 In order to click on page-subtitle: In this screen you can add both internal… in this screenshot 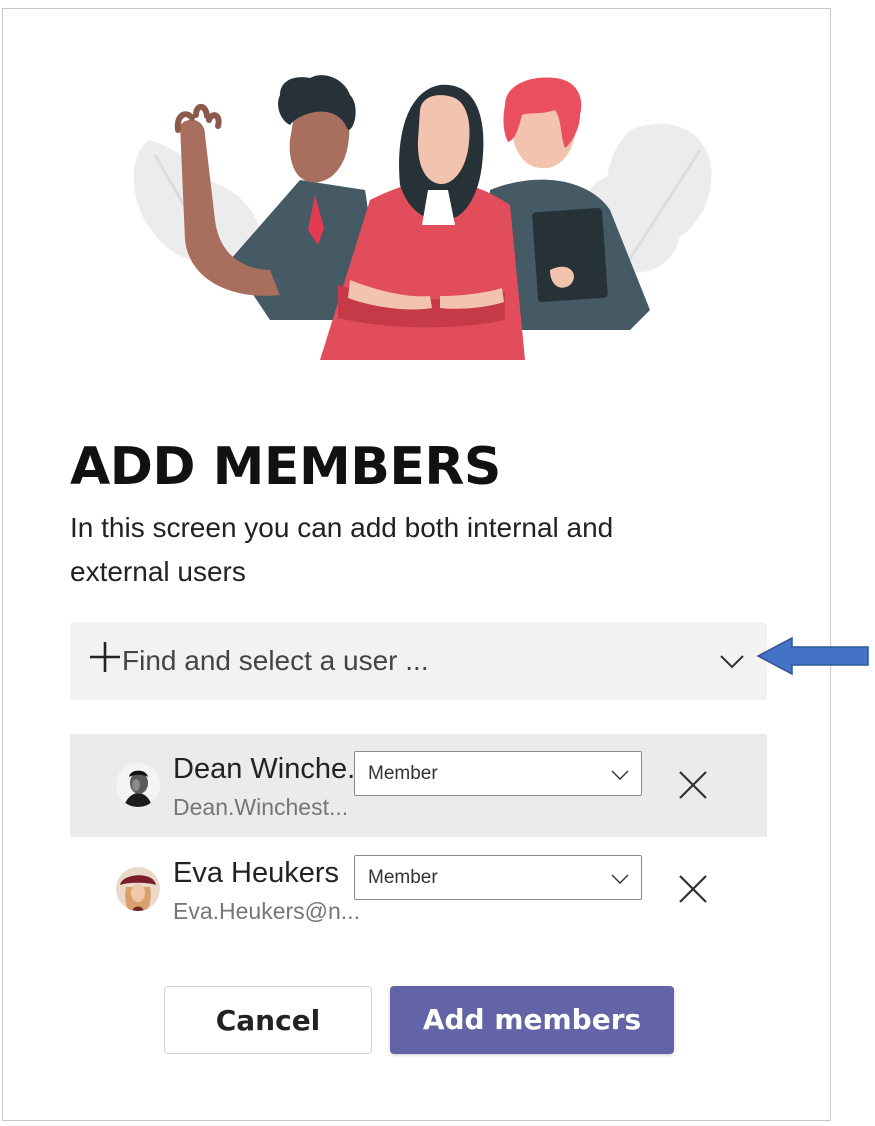, I will do `click(342, 549)`.